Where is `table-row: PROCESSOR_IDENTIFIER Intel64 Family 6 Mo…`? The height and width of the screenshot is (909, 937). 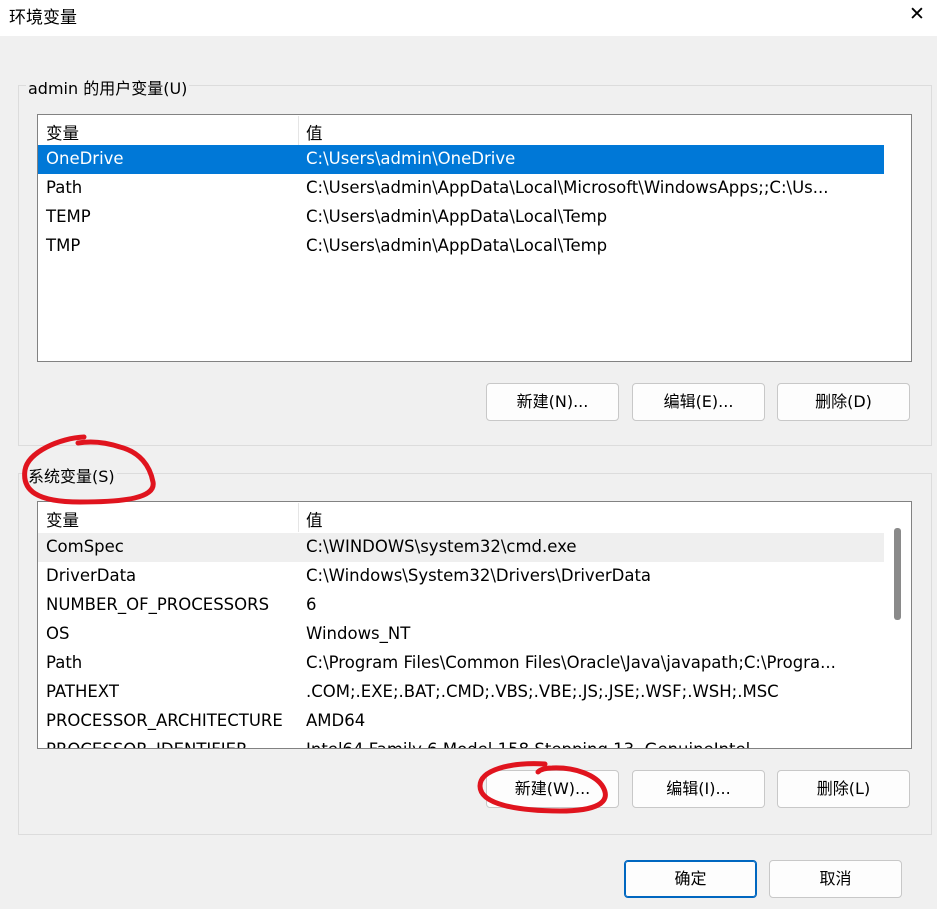 table-row: PROCESSOR_IDENTIFIER Intel64 Family 6 Mo… is located at coordinates (461, 742).